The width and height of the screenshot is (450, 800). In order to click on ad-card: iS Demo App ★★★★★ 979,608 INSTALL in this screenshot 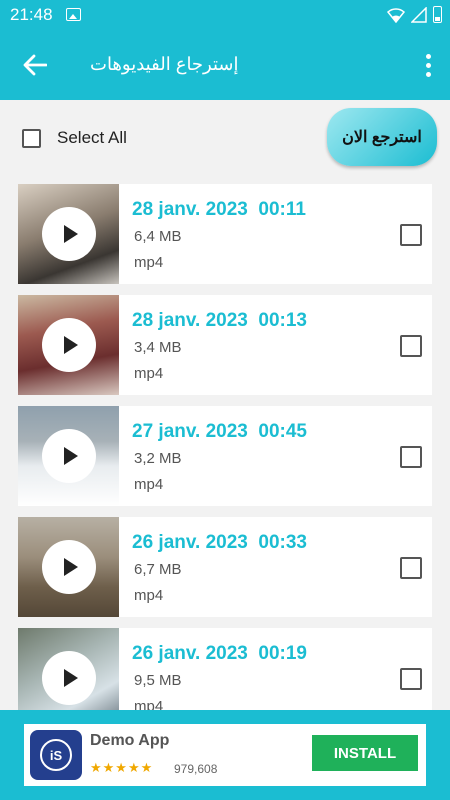, I will do `click(225, 755)`.